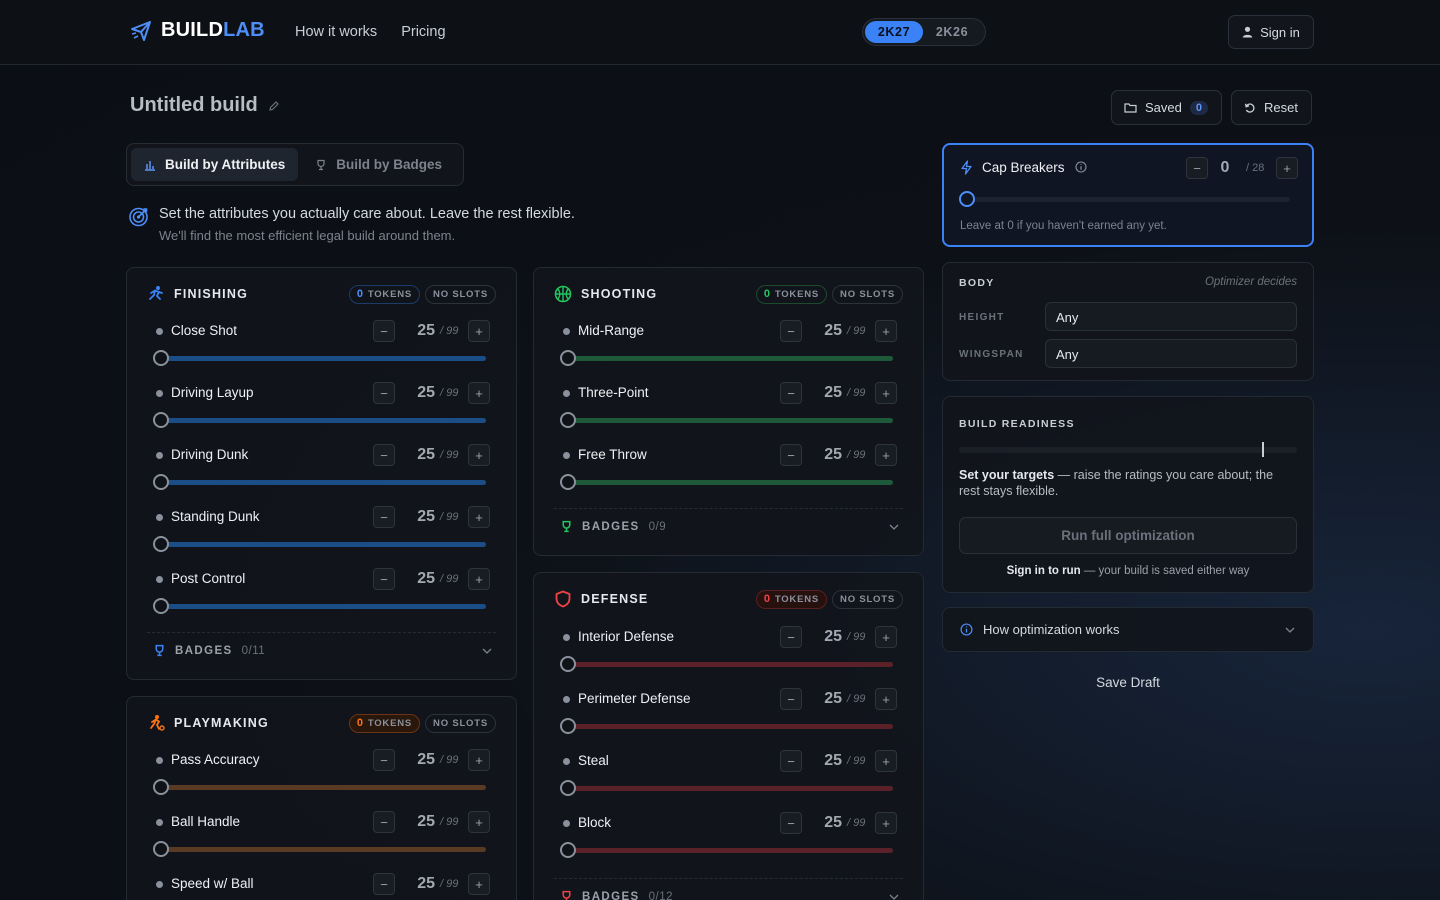  I want to click on attribute-max: / 99, so click(856, 699).